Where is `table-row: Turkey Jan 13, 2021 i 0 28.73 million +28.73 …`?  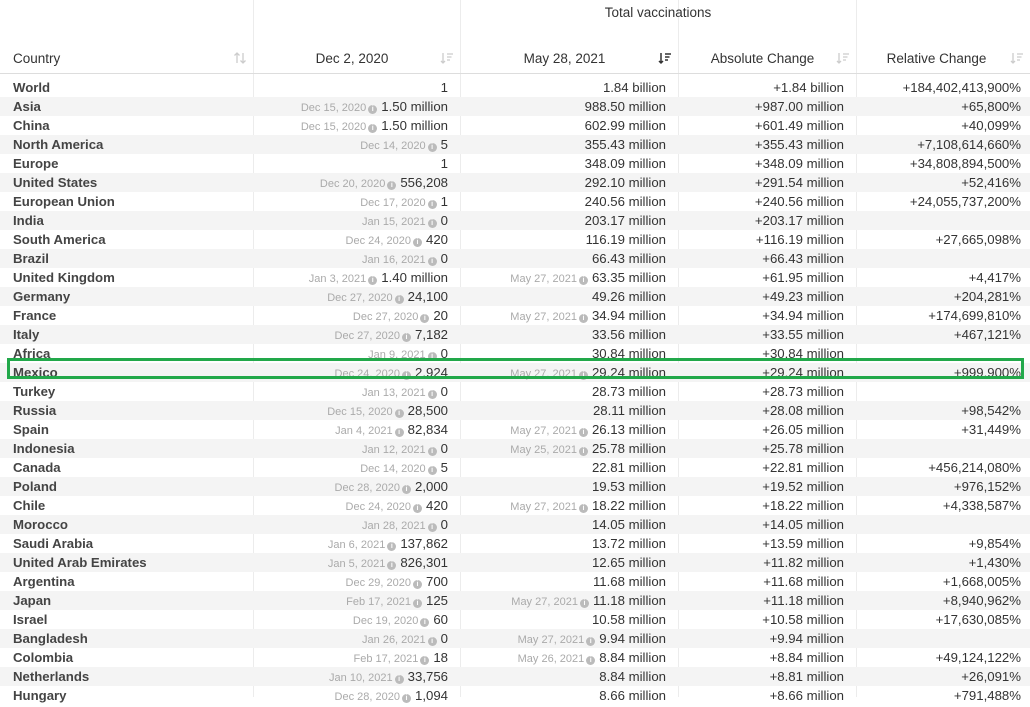 table-row: Turkey Jan 13, 2021 i 0 28.73 million +28.73 … is located at coordinates (515, 391).